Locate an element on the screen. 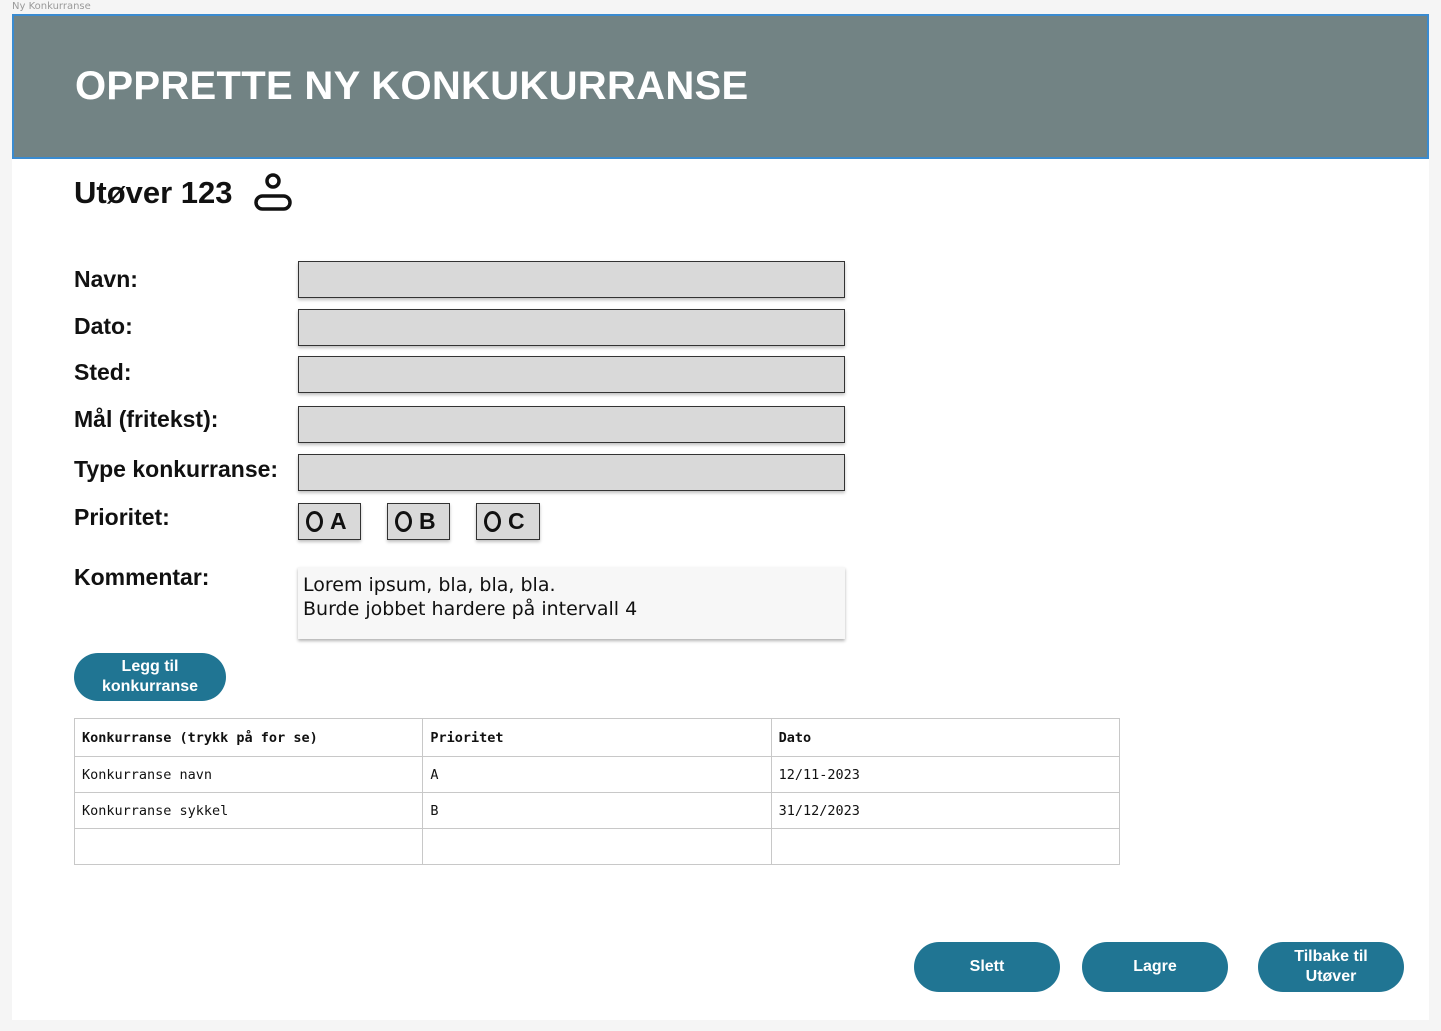 The image size is (1441, 1031). table-cell-date: 31/12/2023 is located at coordinates (945, 810).